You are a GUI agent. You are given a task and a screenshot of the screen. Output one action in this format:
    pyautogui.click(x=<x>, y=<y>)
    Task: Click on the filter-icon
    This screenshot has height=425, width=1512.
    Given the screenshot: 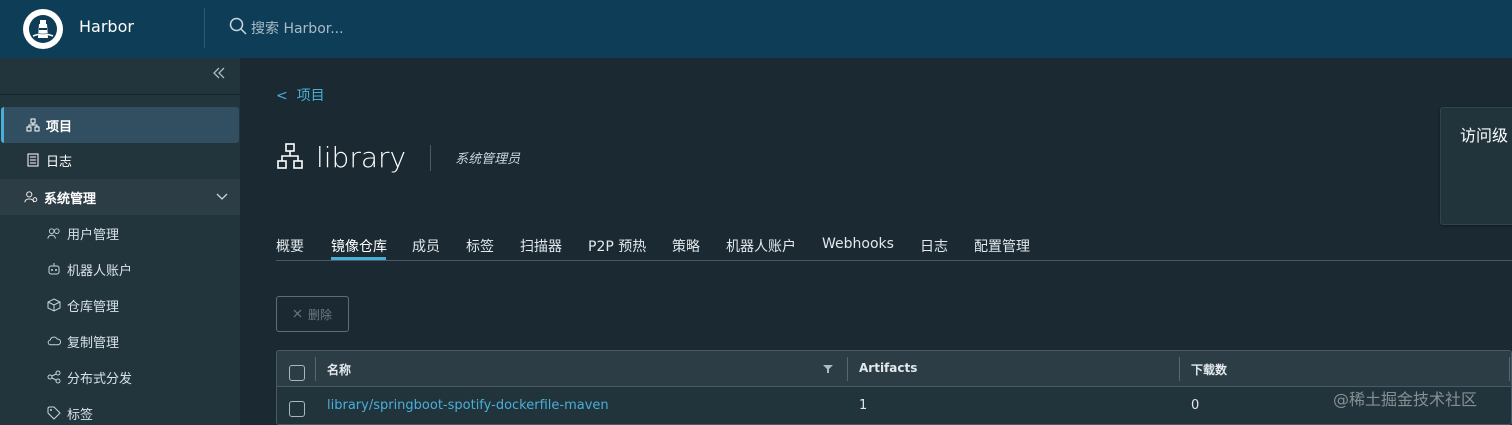 What is the action you would take?
    pyautogui.click(x=828, y=370)
    